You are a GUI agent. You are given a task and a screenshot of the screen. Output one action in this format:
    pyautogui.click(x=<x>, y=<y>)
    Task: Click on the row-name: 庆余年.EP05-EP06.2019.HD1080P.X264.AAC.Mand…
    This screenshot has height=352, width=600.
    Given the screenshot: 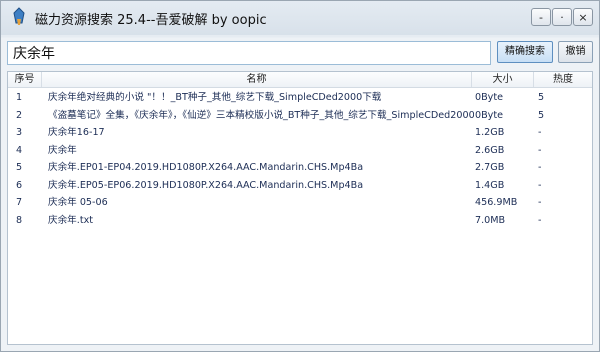 What is the action you would take?
    pyautogui.click(x=206, y=185)
    